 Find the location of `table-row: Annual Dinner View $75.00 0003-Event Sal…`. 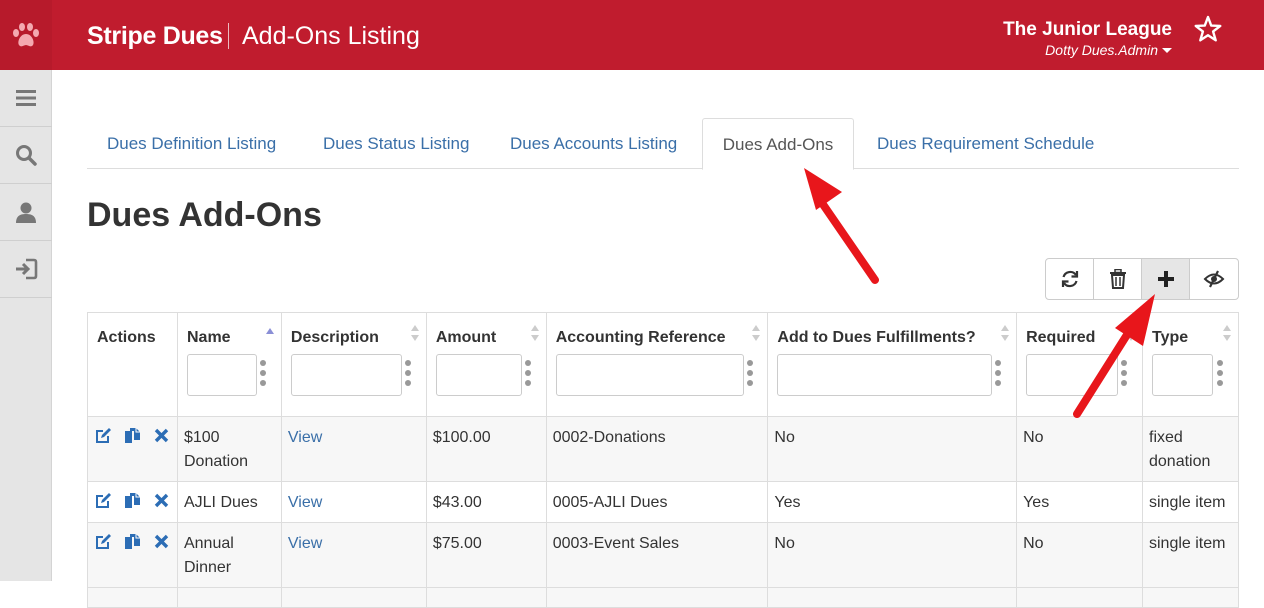

table-row: Annual Dinner View $75.00 0003-Event Sal… is located at coordinates (663, 555).